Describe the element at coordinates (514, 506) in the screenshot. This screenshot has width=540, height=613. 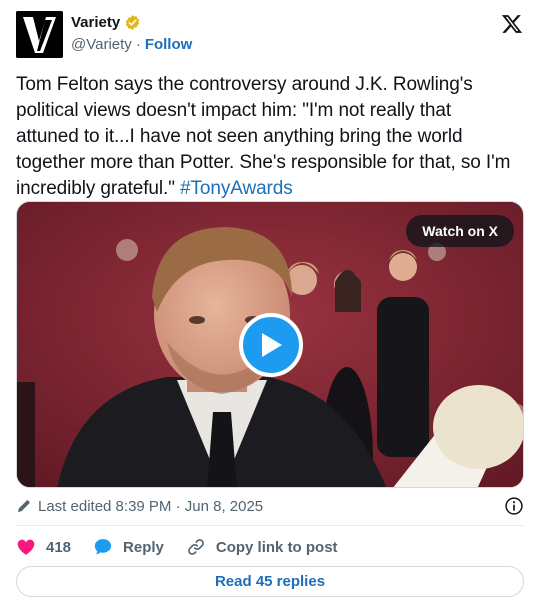
I see `info-icon` at that location.